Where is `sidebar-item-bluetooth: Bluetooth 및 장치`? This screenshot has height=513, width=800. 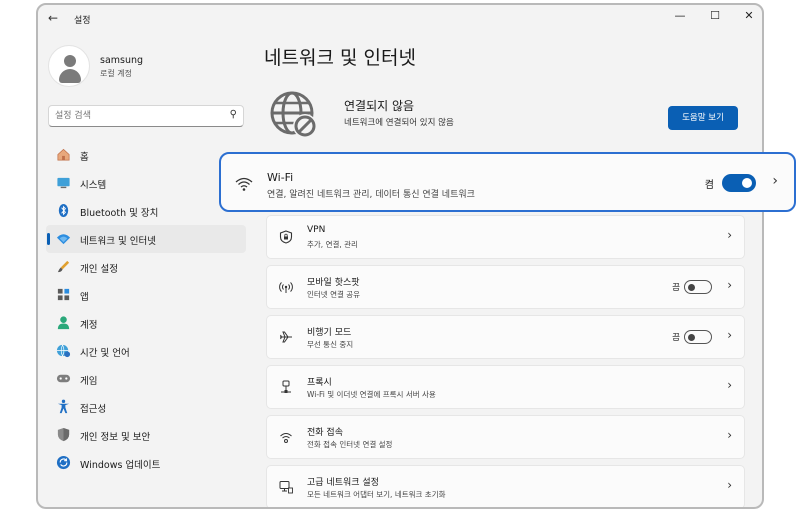
sidebar-item-bluetooth: Bluetooth 및 장치 is located at coordinates (146, 211).